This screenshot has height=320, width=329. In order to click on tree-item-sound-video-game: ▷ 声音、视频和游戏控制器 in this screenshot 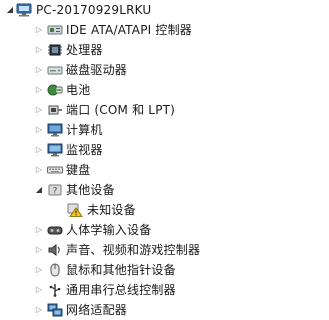, I will do `click(164, 250)`.